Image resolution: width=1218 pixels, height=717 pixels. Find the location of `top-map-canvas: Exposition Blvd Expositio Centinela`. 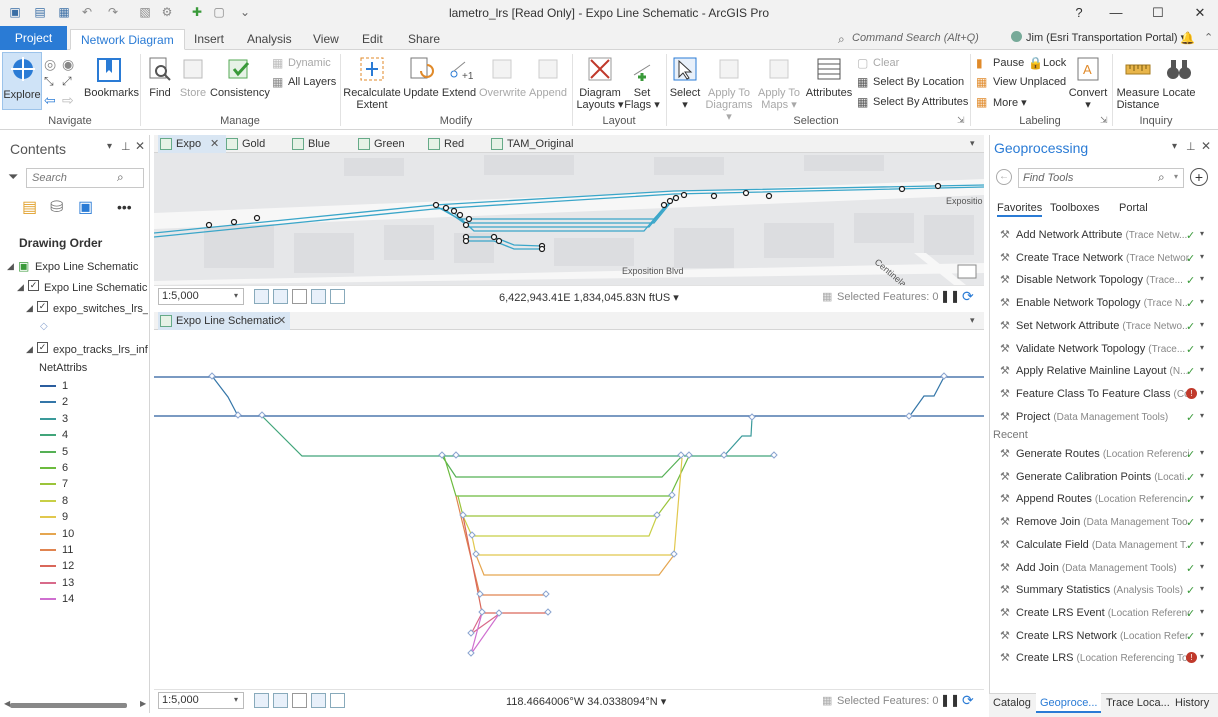

top-map-canvas: Exposition Blvd Expositio Centinela is located at coordinates (569, 219).